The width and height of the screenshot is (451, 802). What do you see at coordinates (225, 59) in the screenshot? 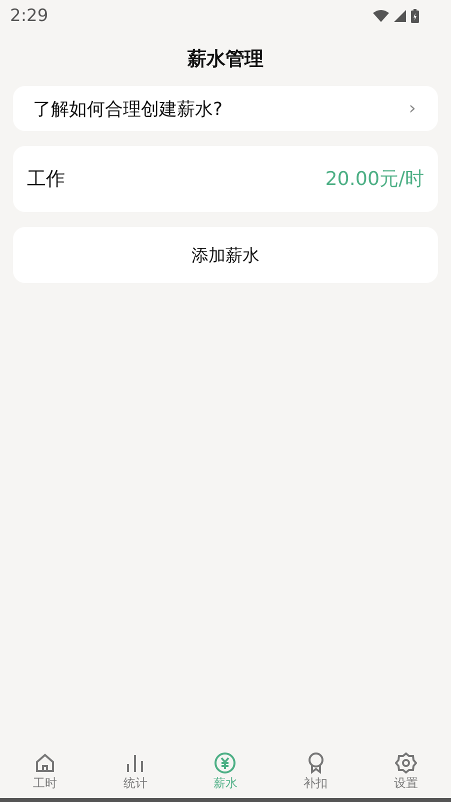
I see `page-title: 薪水管理` at bounding box center [225, 59].